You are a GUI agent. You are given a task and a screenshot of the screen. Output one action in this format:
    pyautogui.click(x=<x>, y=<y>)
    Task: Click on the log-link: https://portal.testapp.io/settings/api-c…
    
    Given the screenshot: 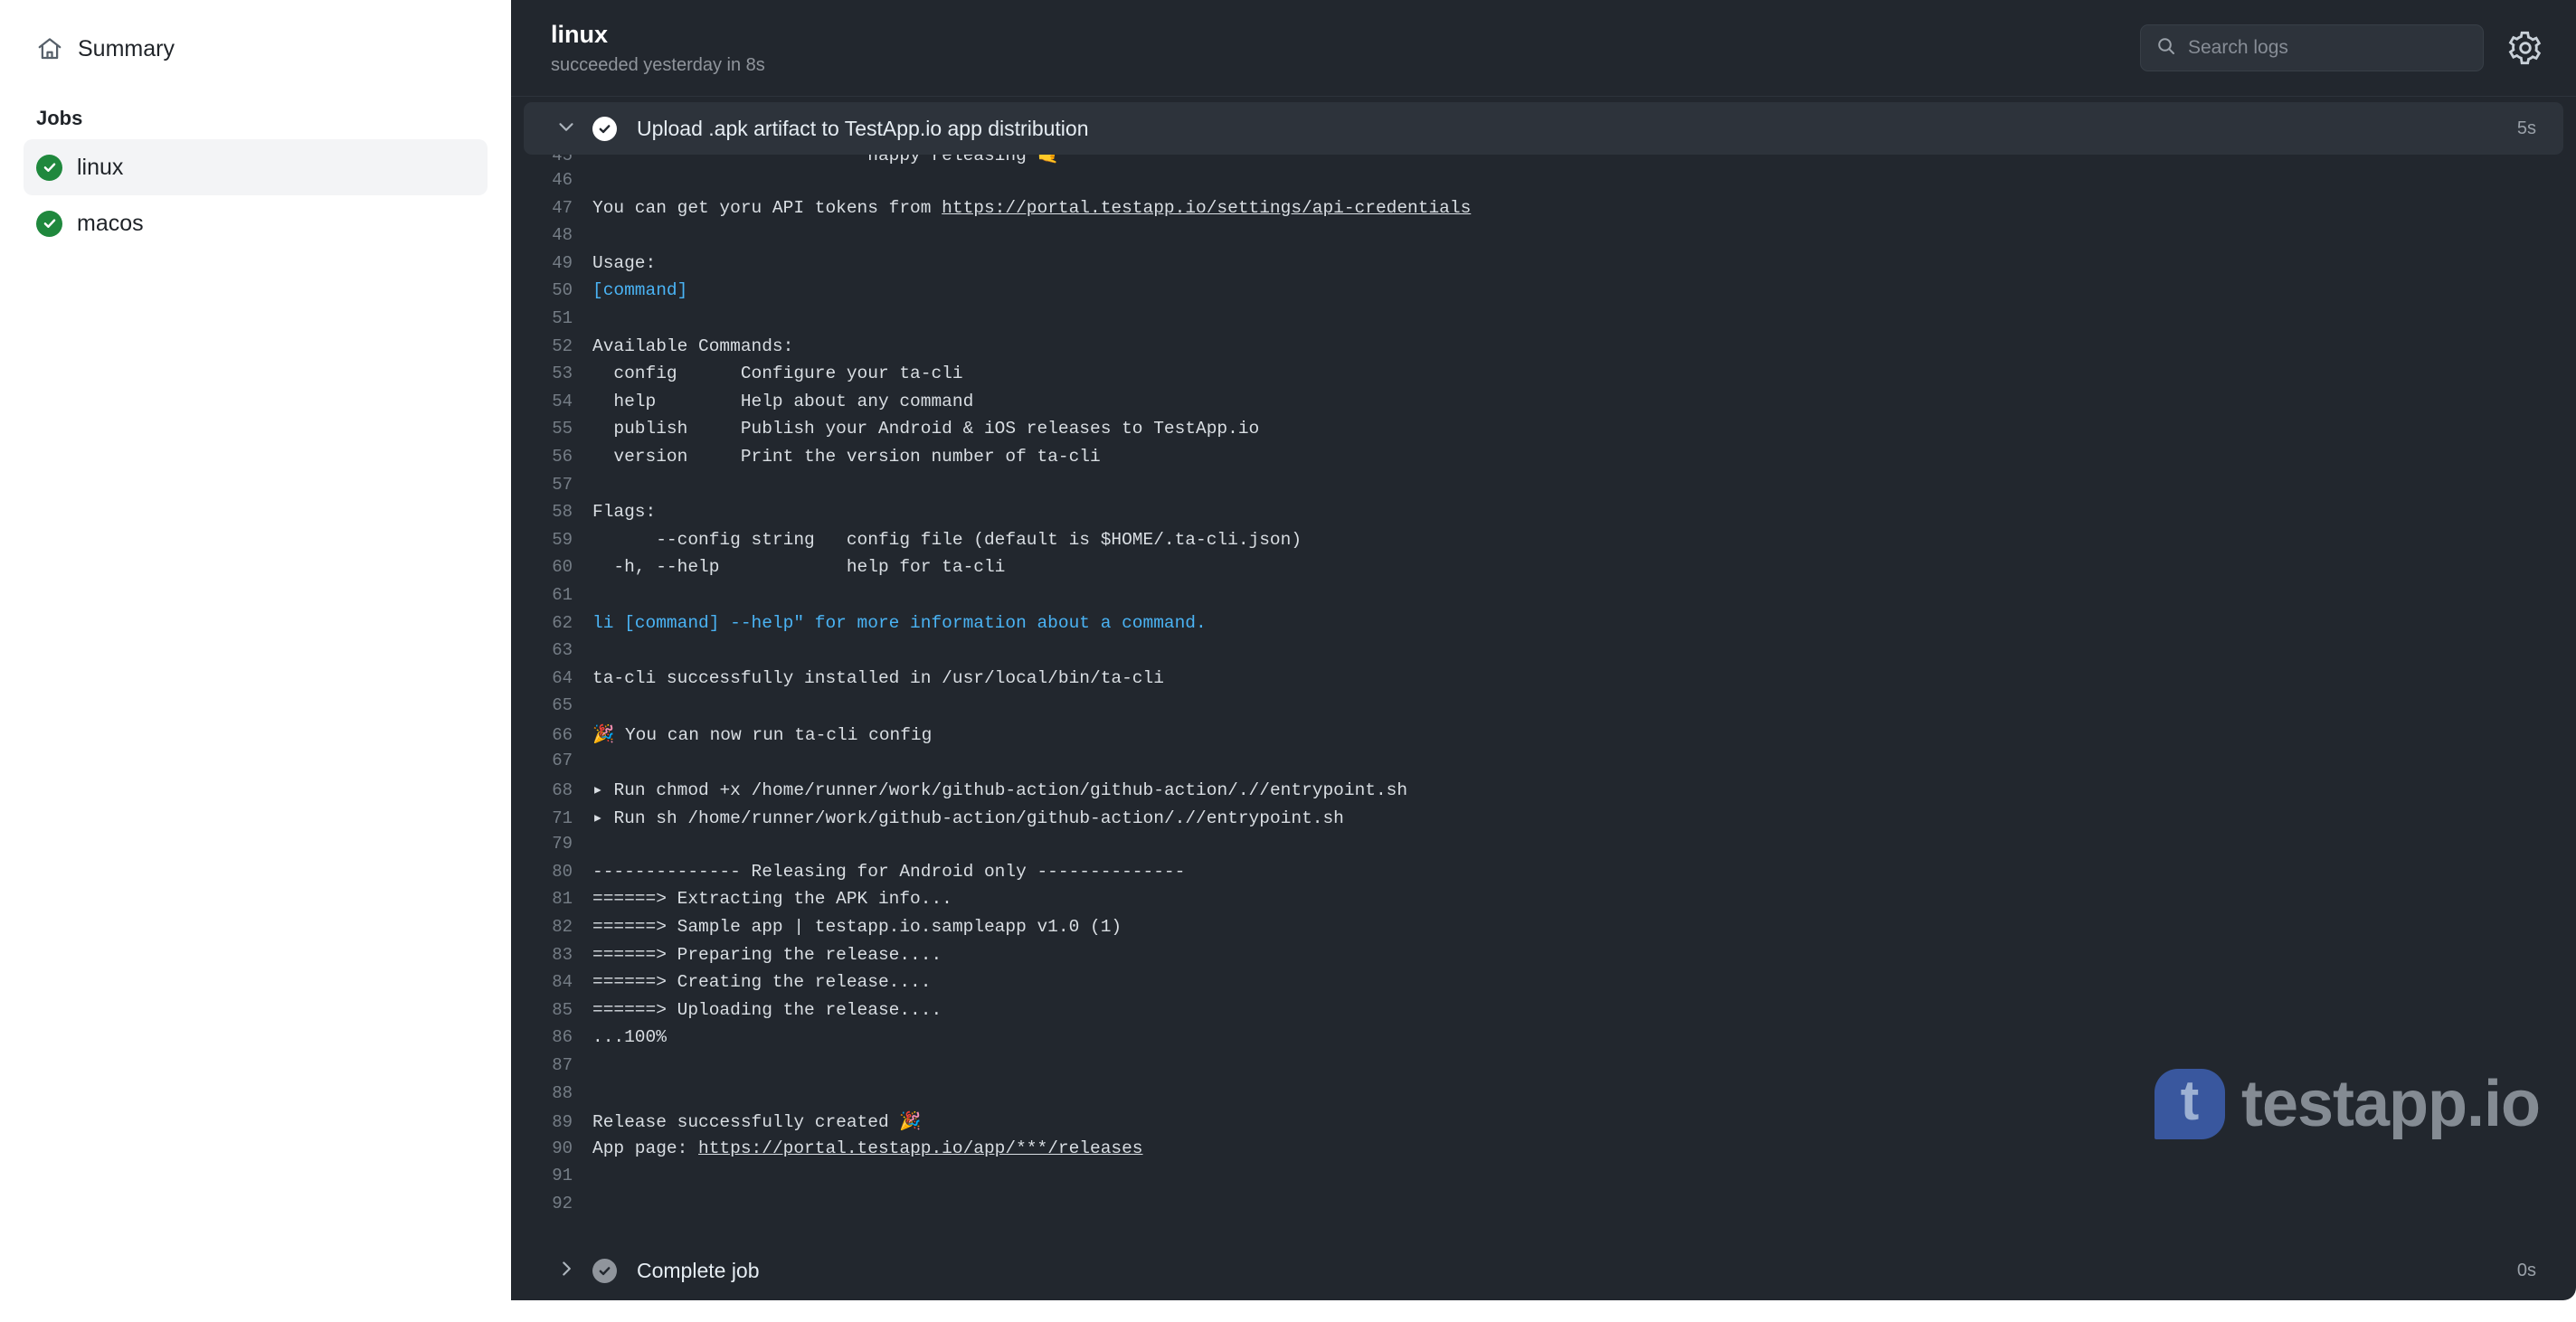 What is the action you would take?
    pyautogui.click(x=1206, y=208)
    